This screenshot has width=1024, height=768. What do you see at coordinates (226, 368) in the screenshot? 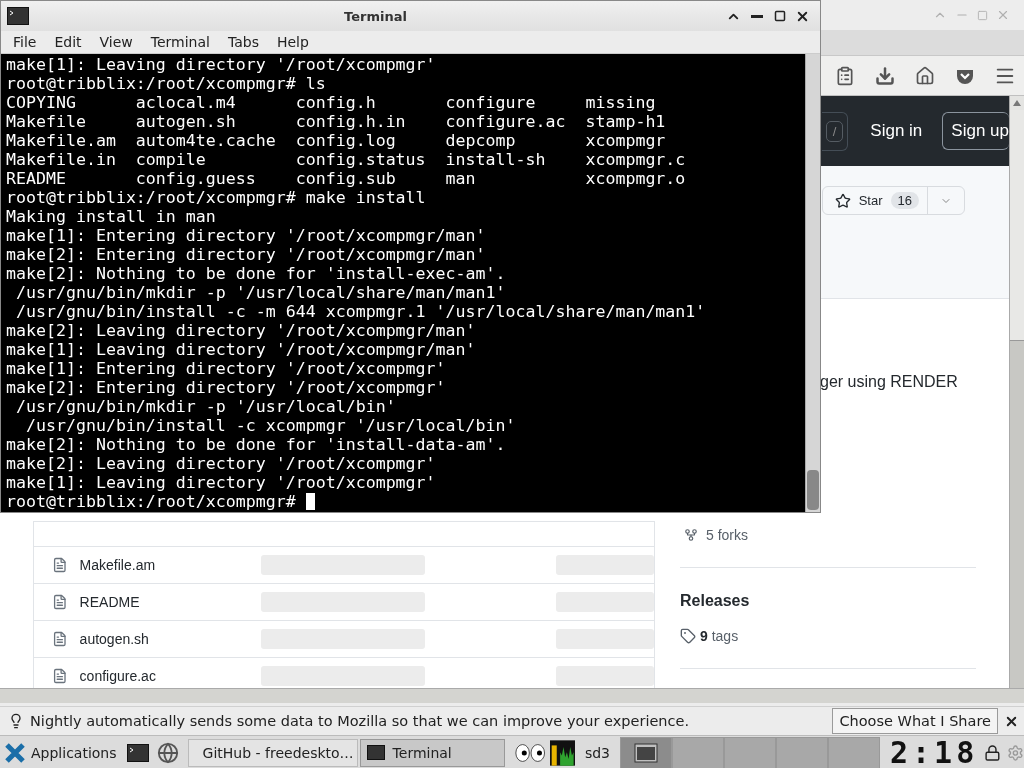
I see `terminal-line: make[1]: Entering directory '/root/xcompmgr'` at bounding box center [226, 368].